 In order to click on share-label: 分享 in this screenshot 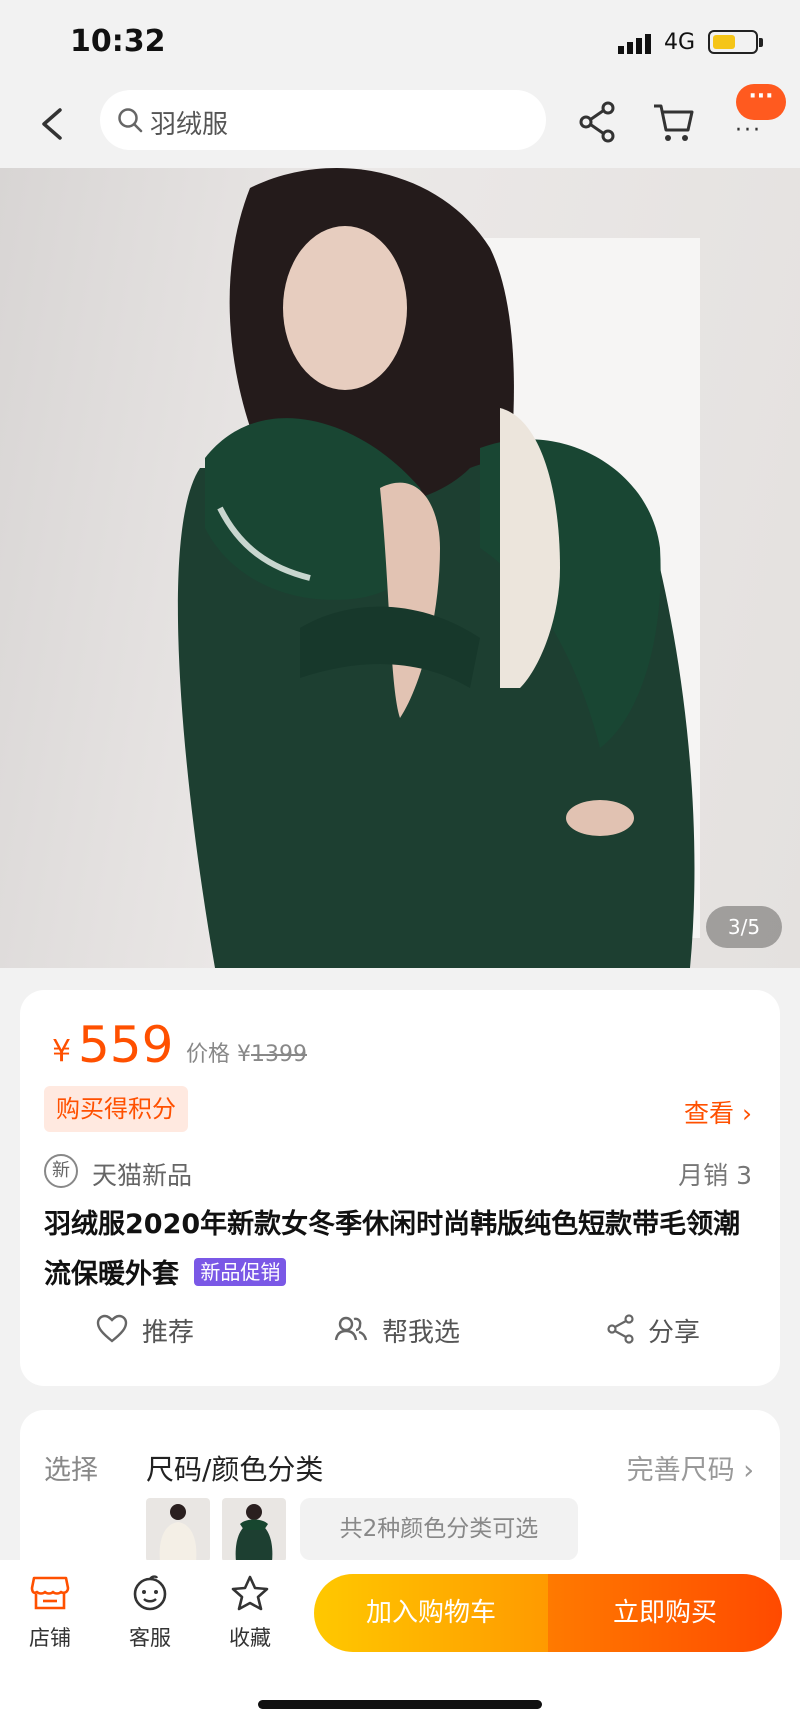, I will do `click(674, 1333)`.